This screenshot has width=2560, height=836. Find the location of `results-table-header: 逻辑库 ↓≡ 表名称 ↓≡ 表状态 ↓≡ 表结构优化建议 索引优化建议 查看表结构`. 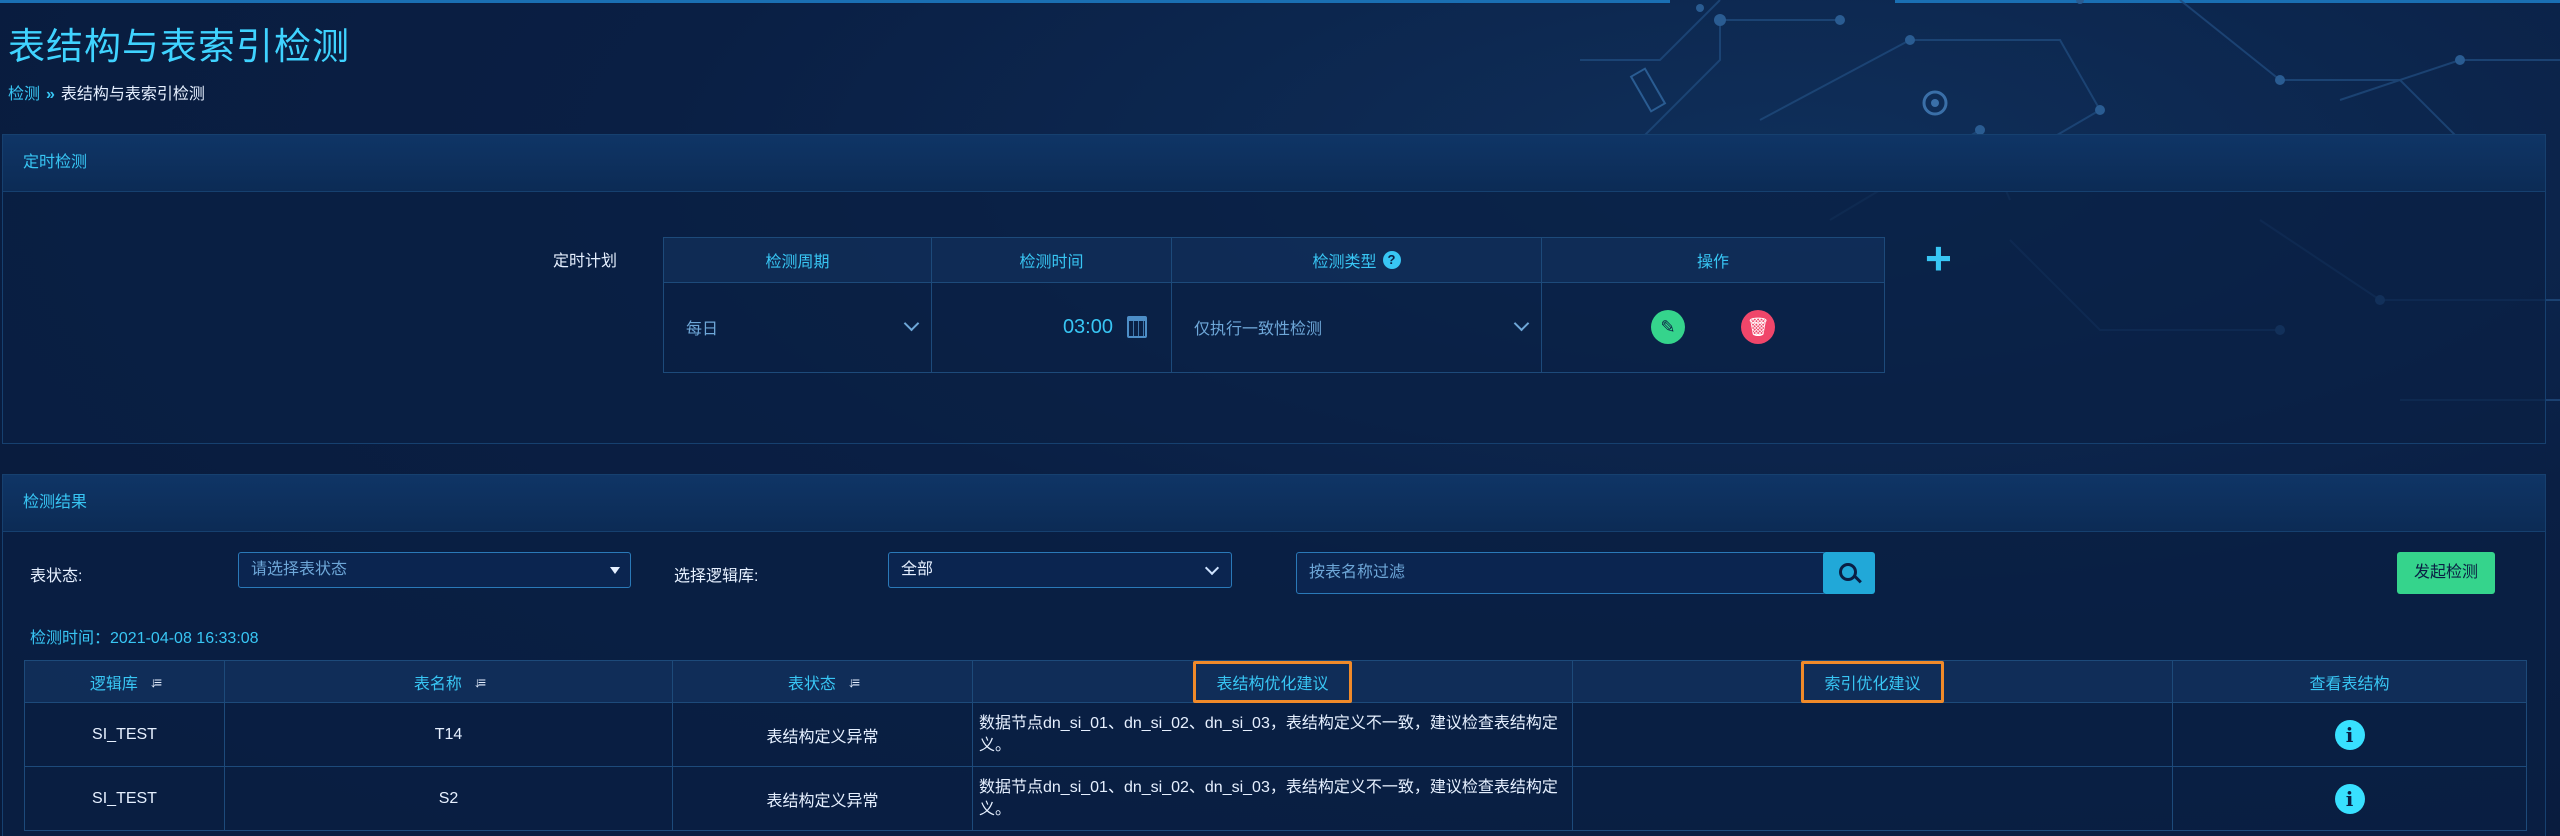

results-table-header: 逻辑库 ↓≡ 表名称 ↓≡ 表状态 ↓≡ 表结构优化建议 索引优化建议 查看表结构 is located at coordinates (1276, 681).